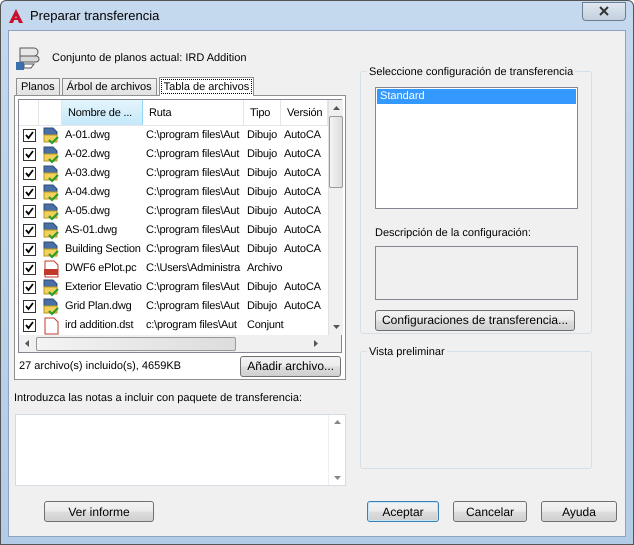 The image size is (634, 545). What do you see at coordinates (87, 154) in the screenshot?
I see `table-cell: A-02.dwg` at bounding box center [87, 154].